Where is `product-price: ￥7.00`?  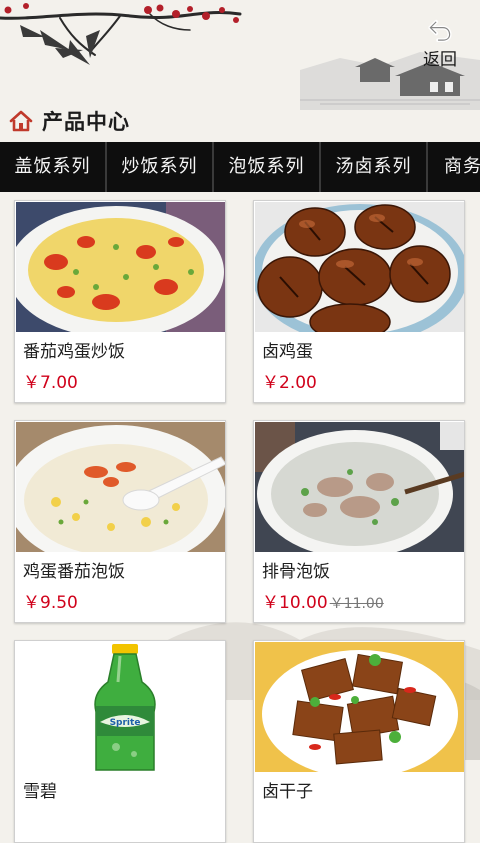
product-price: ￥7.00 is located at coordinates (50, 383).